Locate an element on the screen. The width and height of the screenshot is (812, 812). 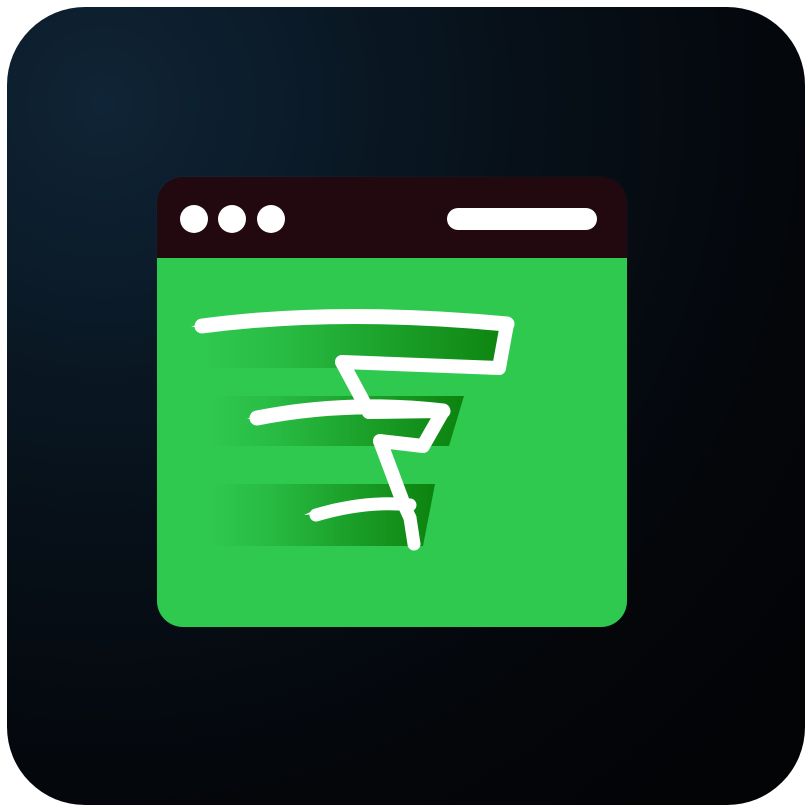
tornado-icon is located at coordinates (353, 429).